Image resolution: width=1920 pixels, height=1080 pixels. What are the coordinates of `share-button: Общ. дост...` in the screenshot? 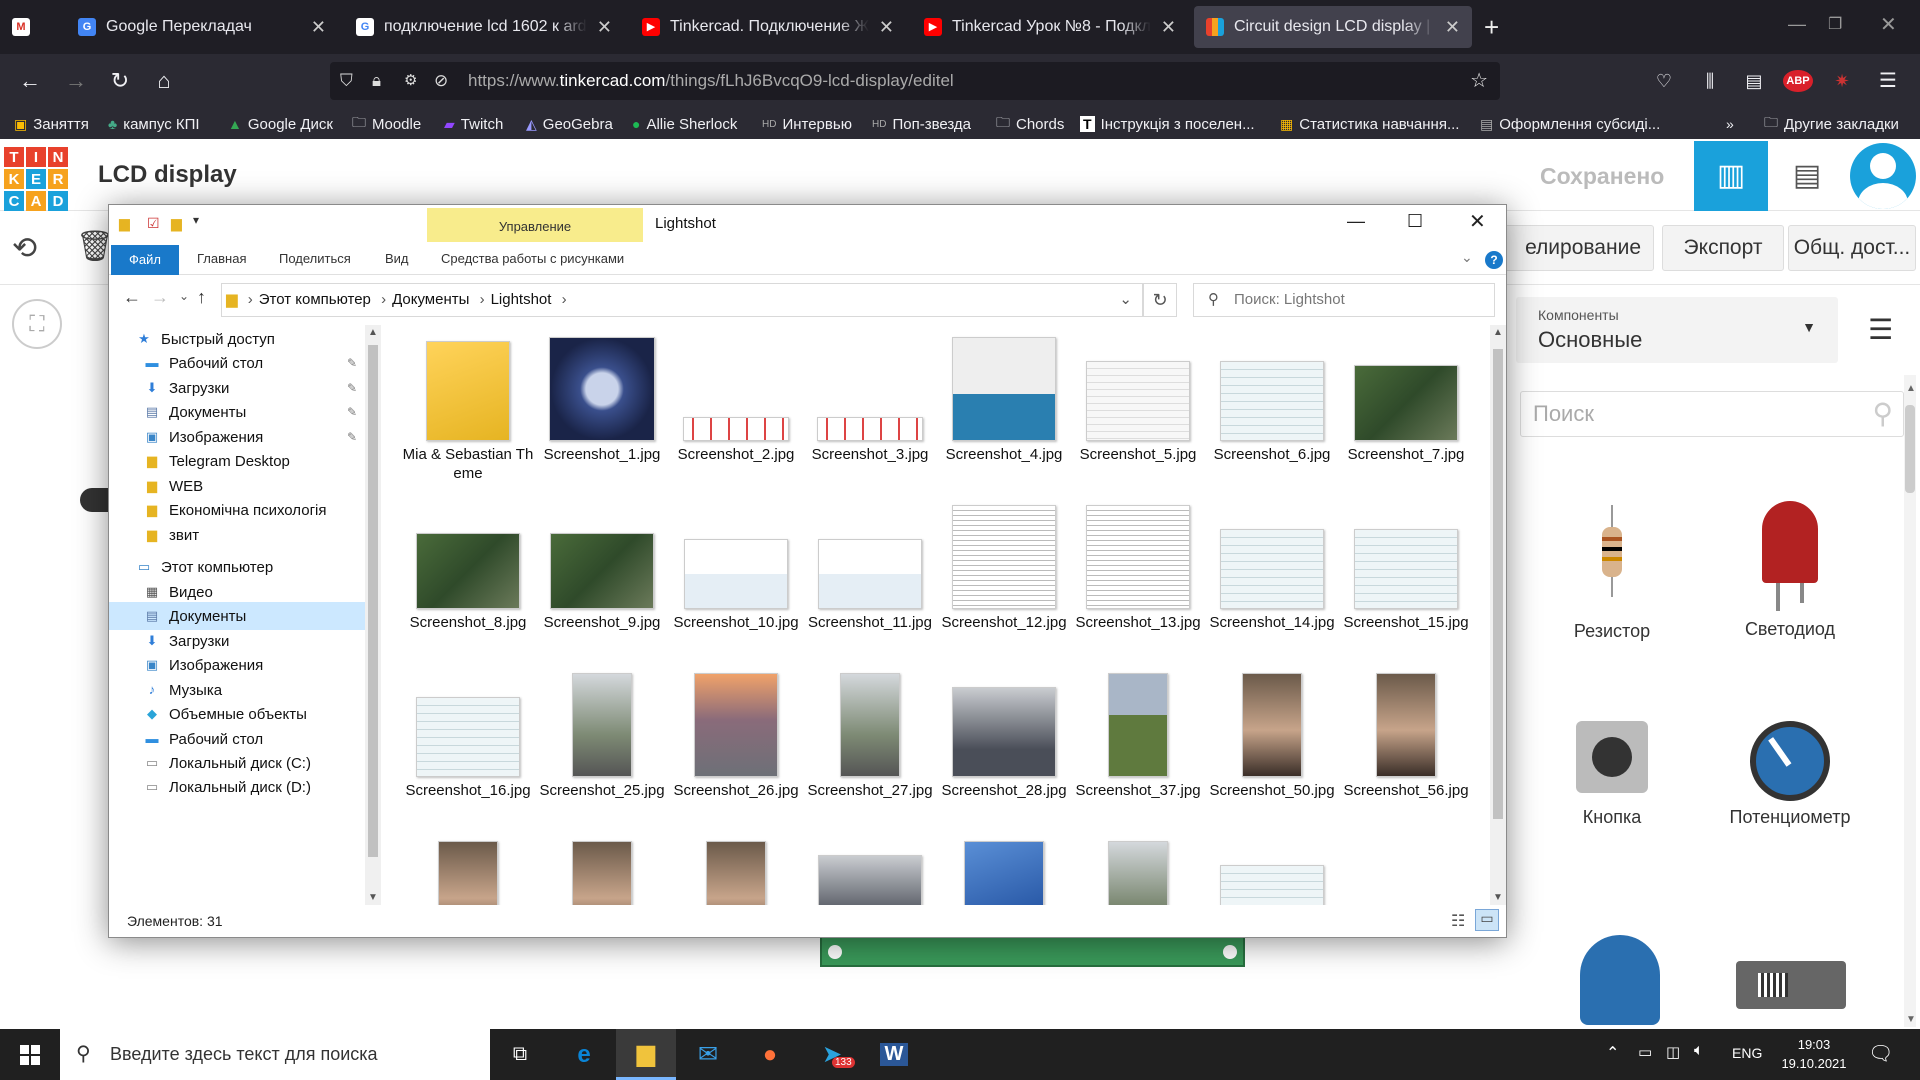 It's located at (1852, 248).